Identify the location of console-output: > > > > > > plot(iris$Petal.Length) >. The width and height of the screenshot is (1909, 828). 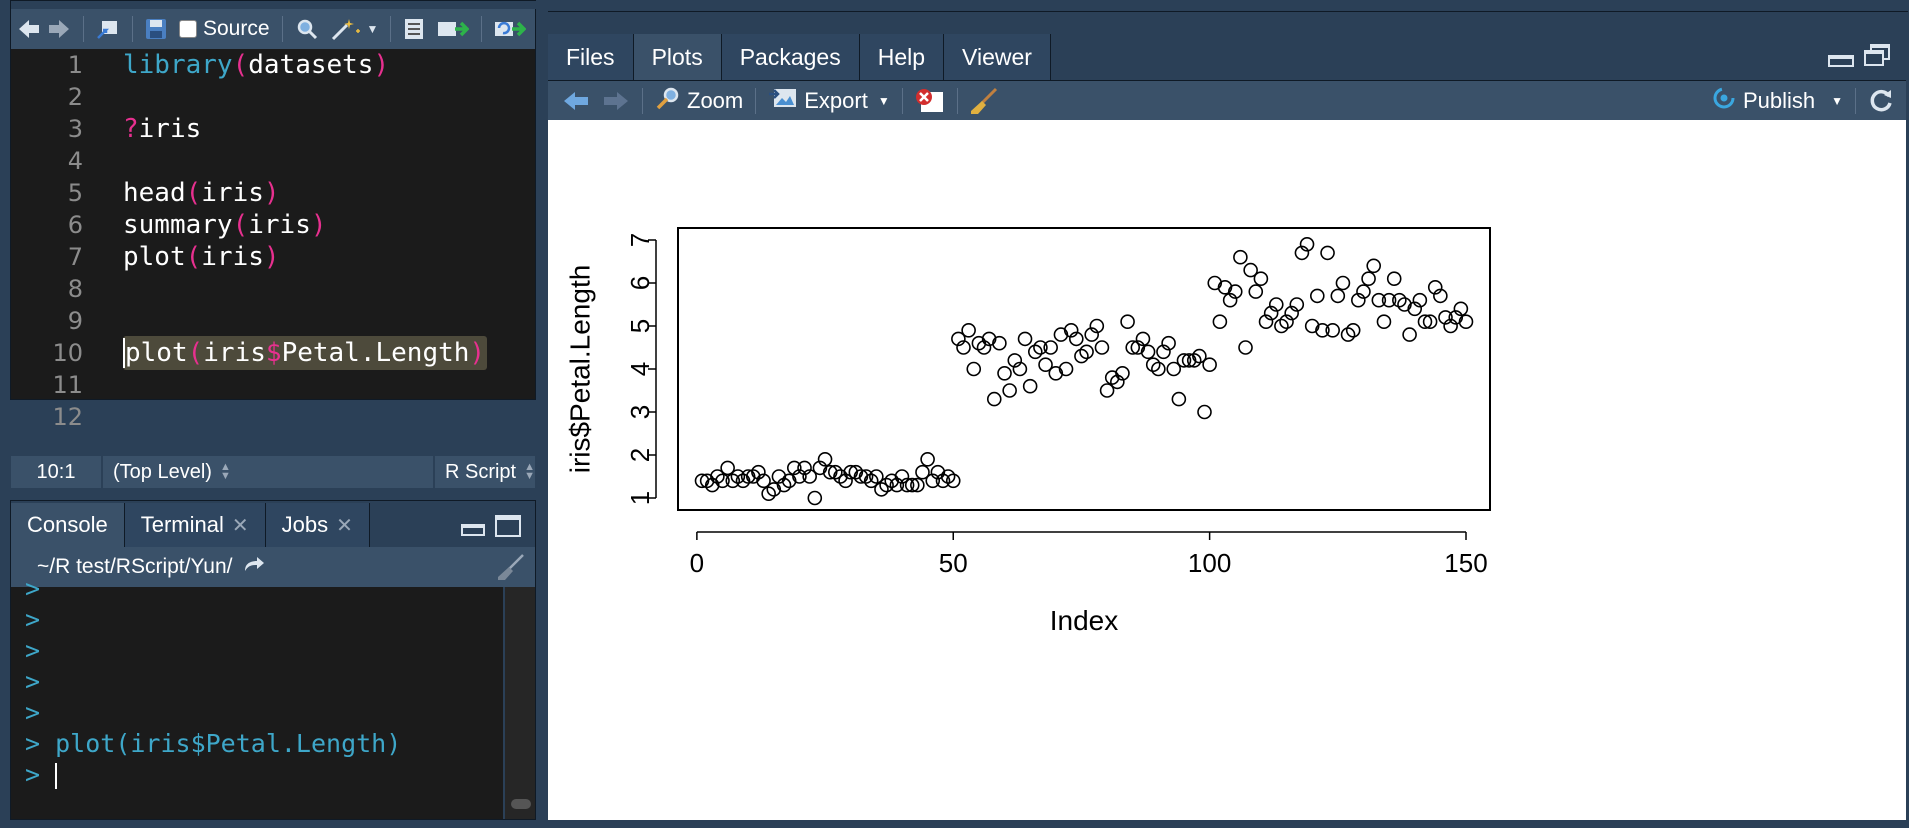
(257, 696).